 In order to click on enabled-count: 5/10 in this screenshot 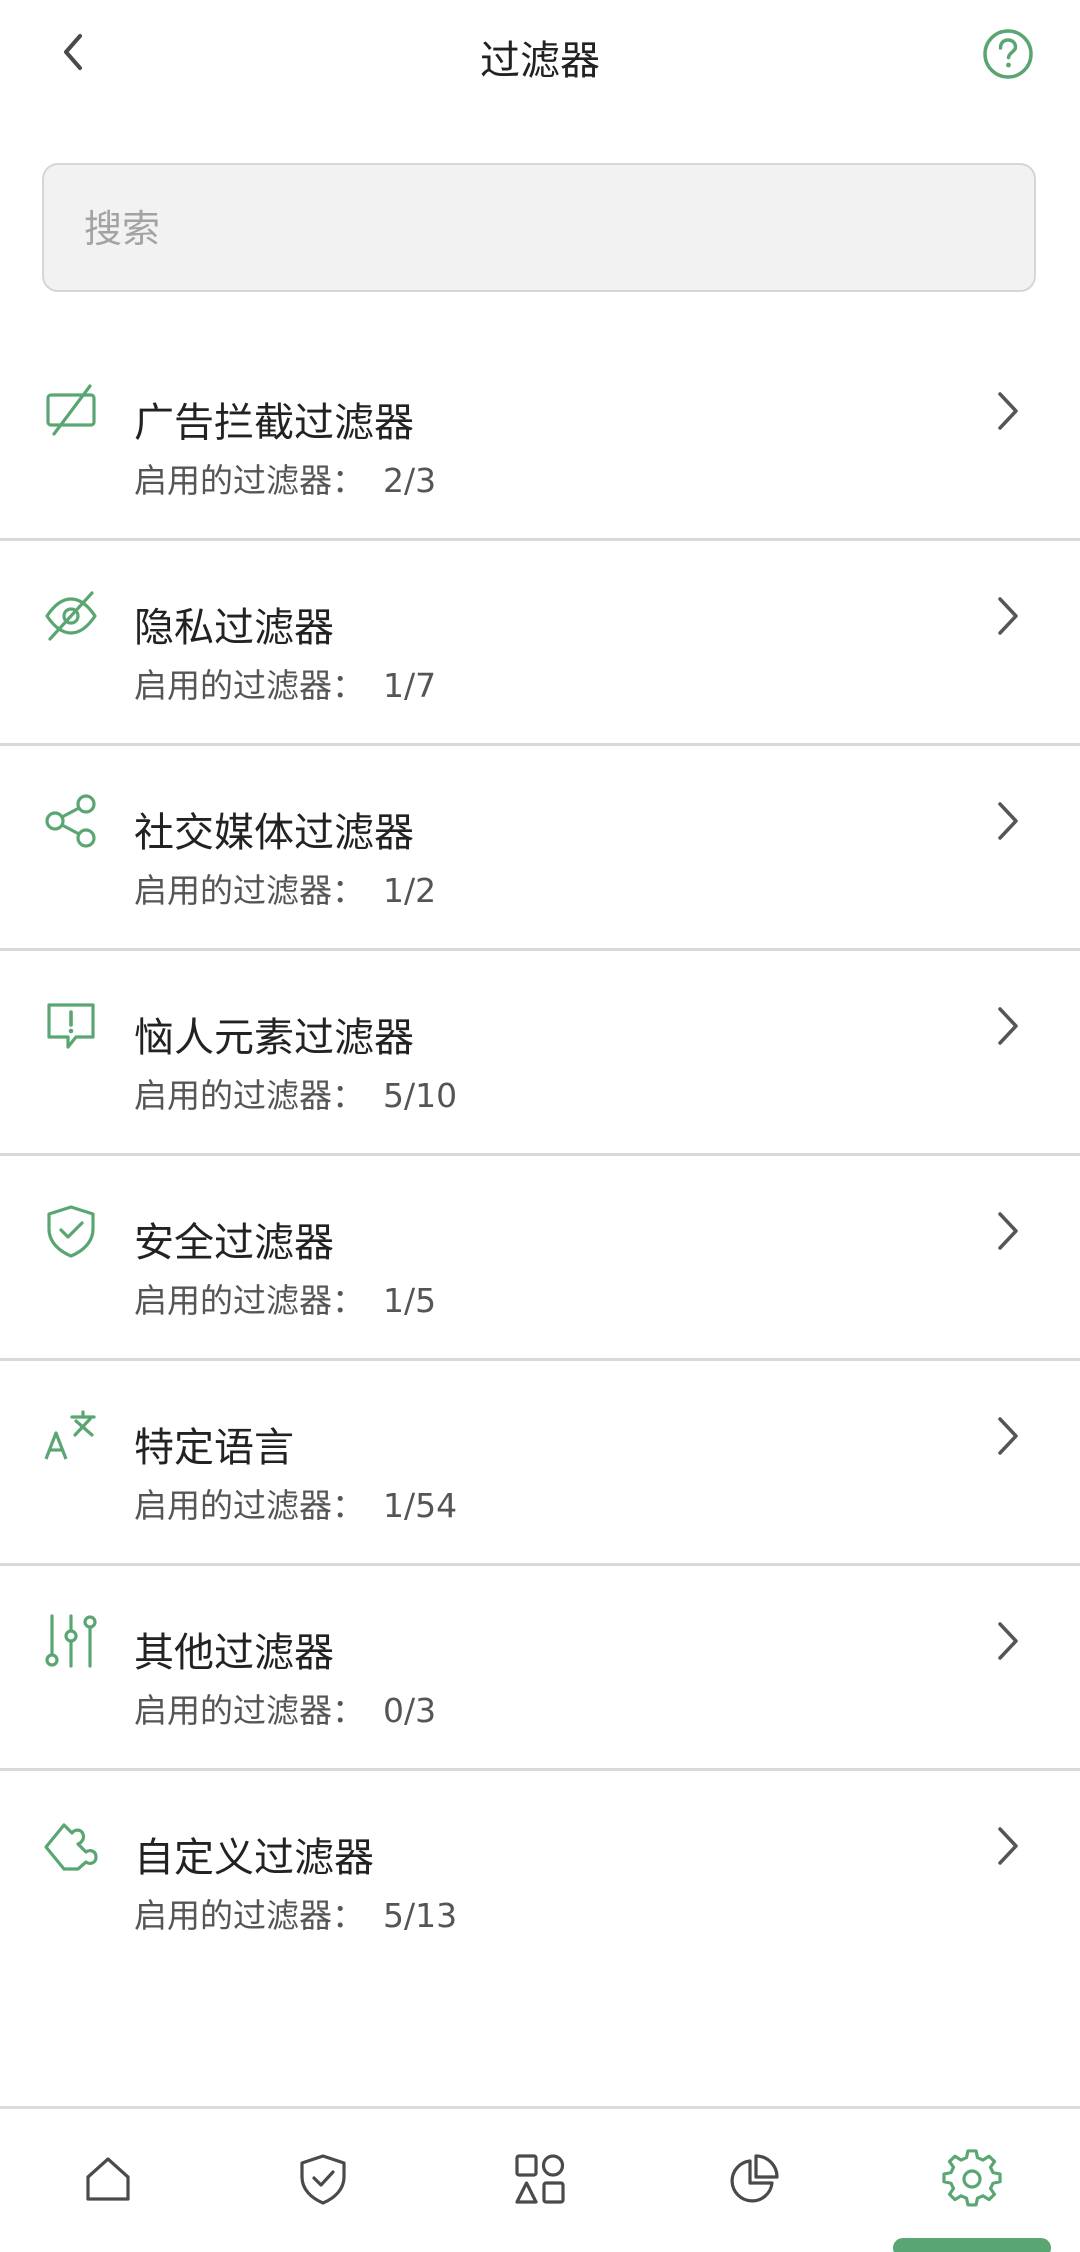, I will do `click(420, 1095)`.